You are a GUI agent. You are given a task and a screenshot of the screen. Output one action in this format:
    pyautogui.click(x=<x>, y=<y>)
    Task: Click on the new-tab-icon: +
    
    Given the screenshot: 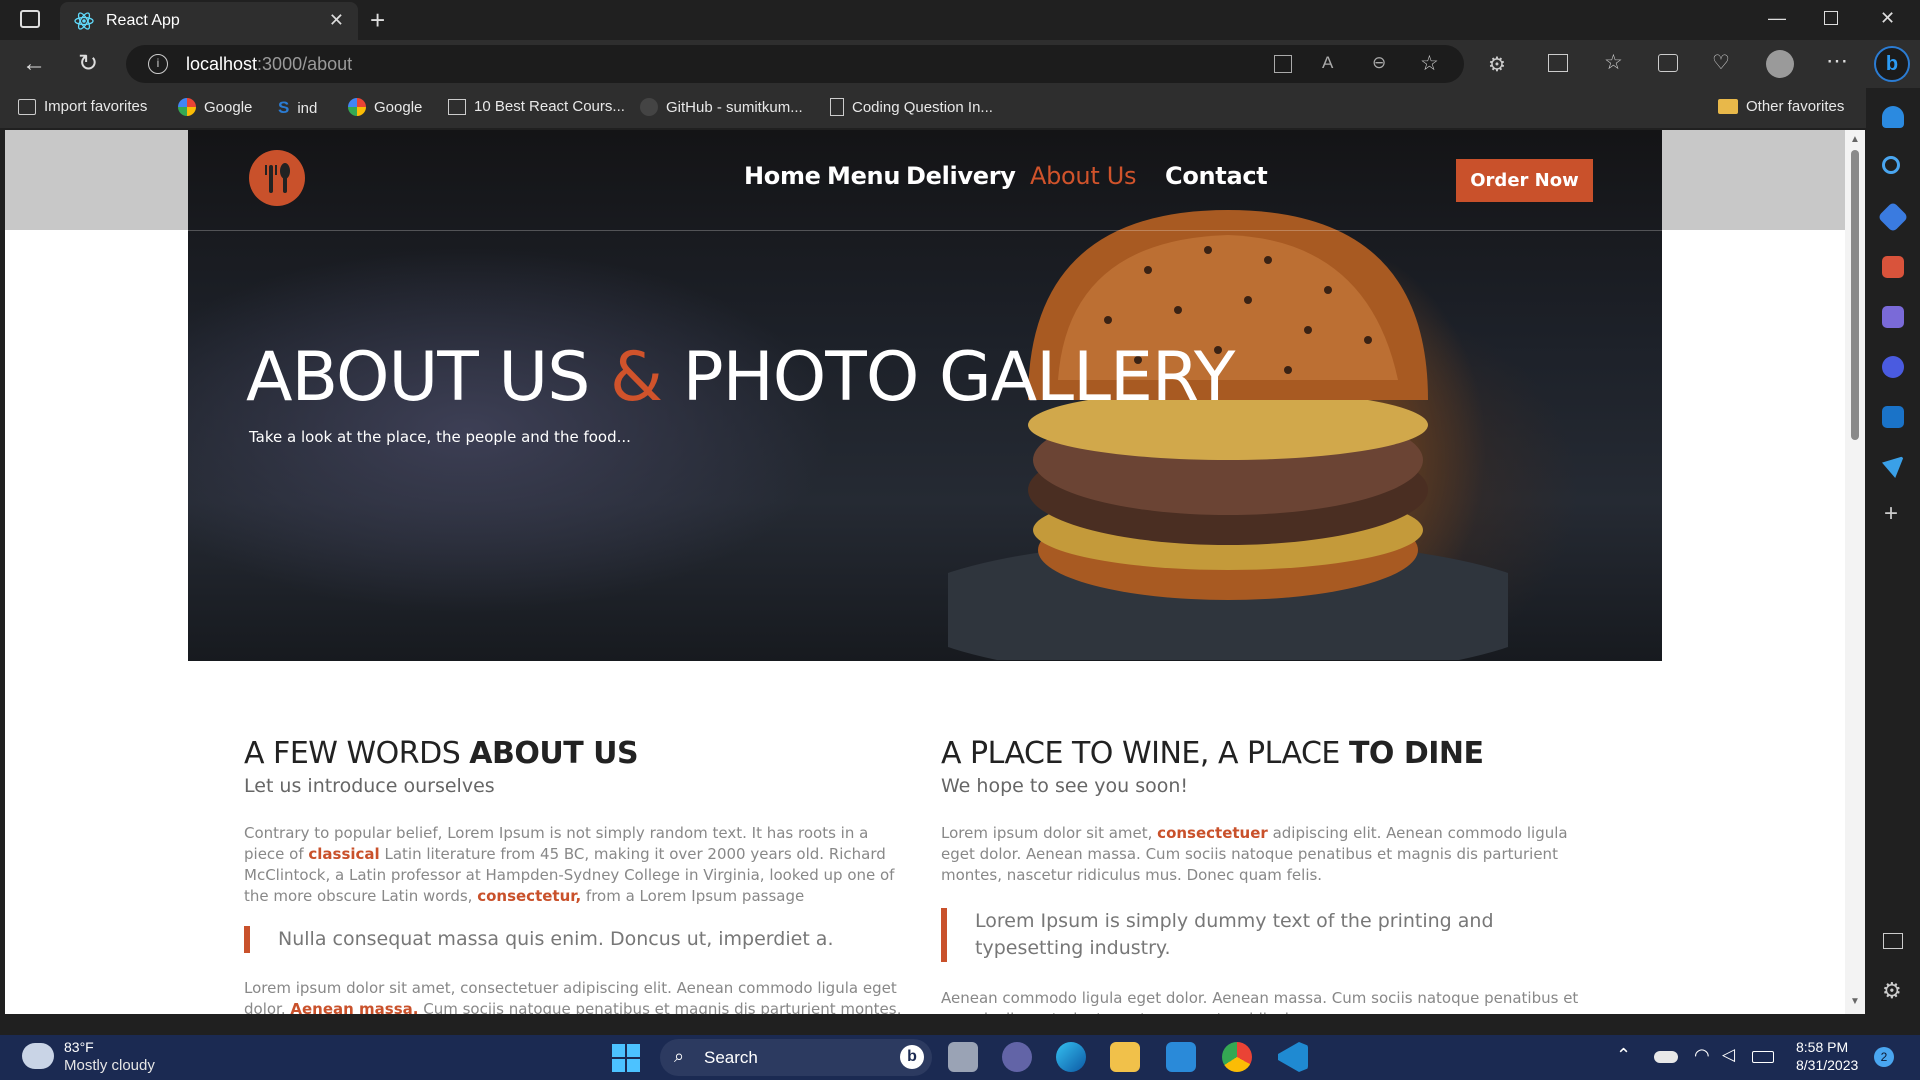 What is the action you would take?
    pyautogui.click(x=377, y=20)
    